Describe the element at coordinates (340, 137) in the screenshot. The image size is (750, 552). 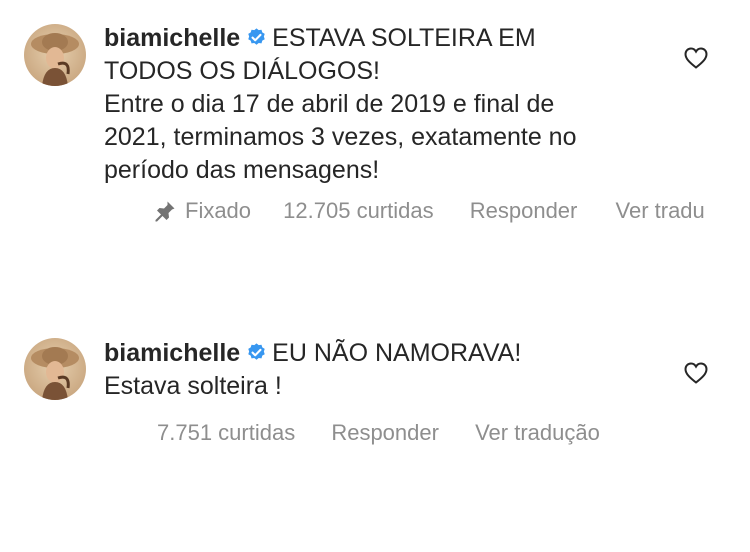
I see `comment-line-4: 2021, terminamos 3 vezes, exatamente no` at that location.